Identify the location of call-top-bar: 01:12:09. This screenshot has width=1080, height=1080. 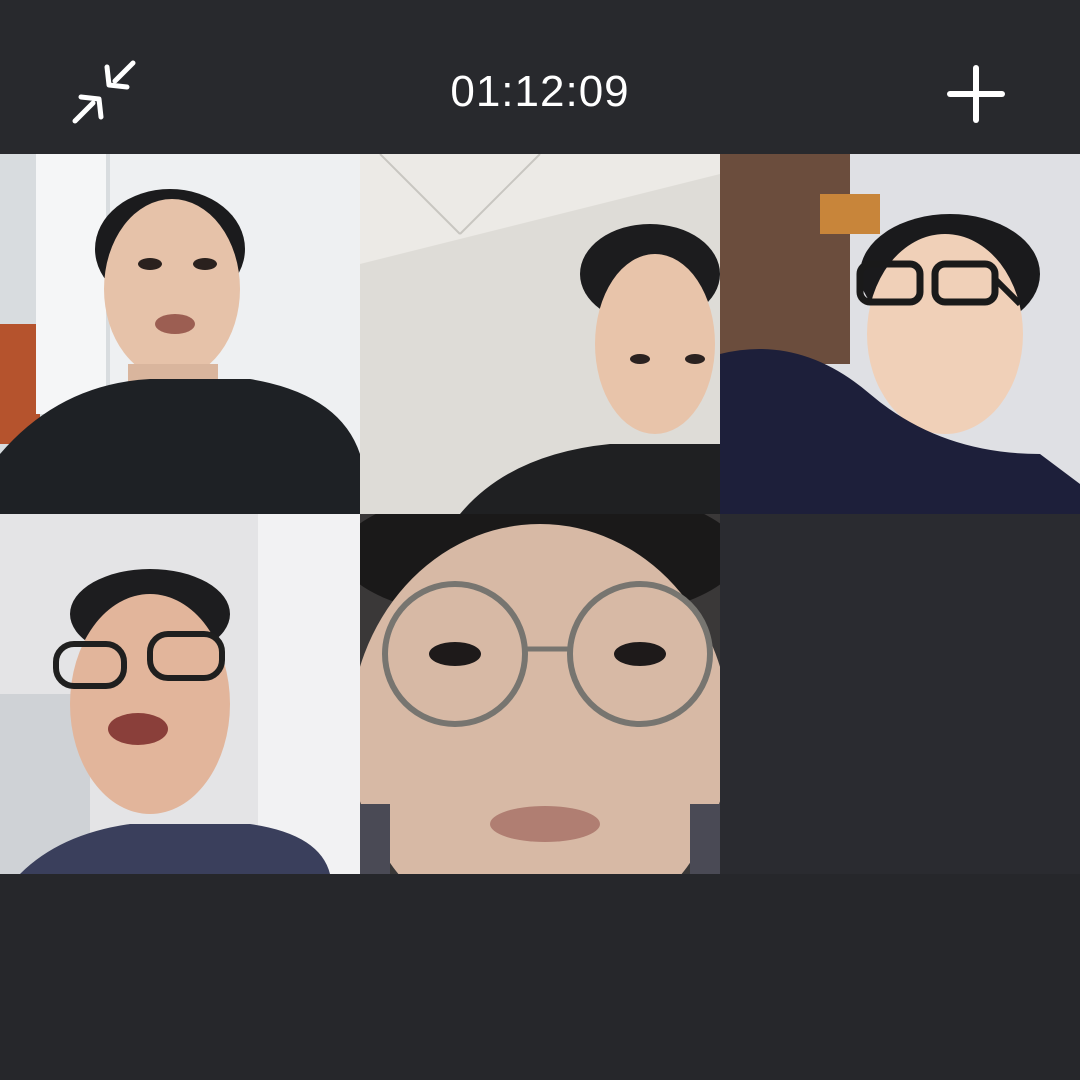
(540, 77).